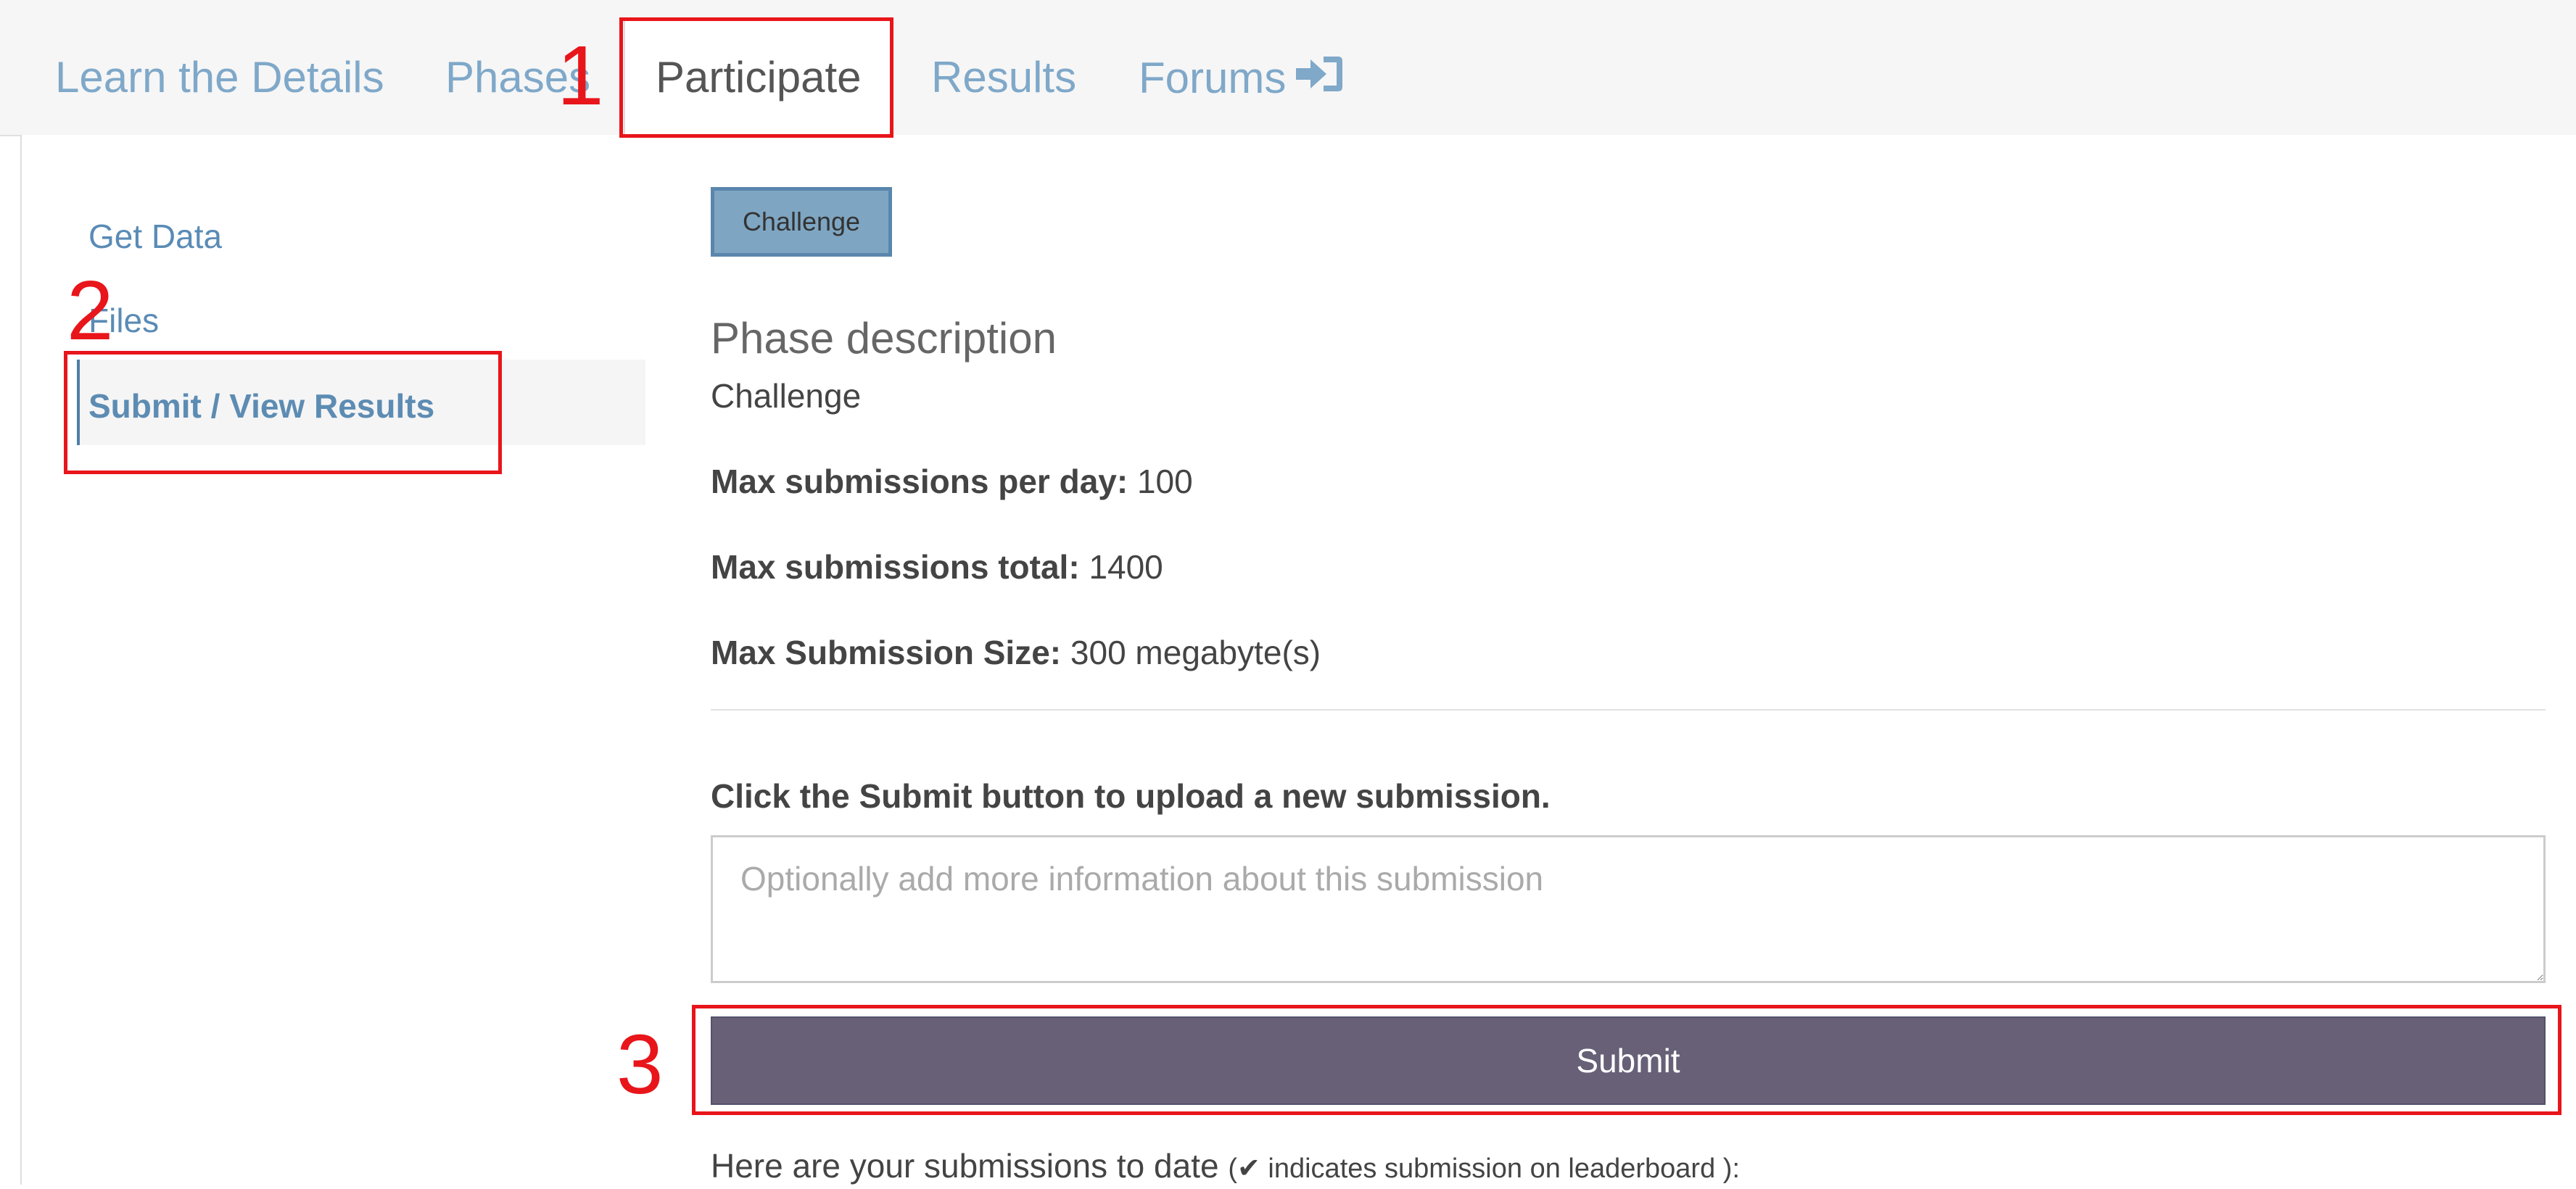  I want to click on max-size-label: Max Submission Size:, so click(886, 653).